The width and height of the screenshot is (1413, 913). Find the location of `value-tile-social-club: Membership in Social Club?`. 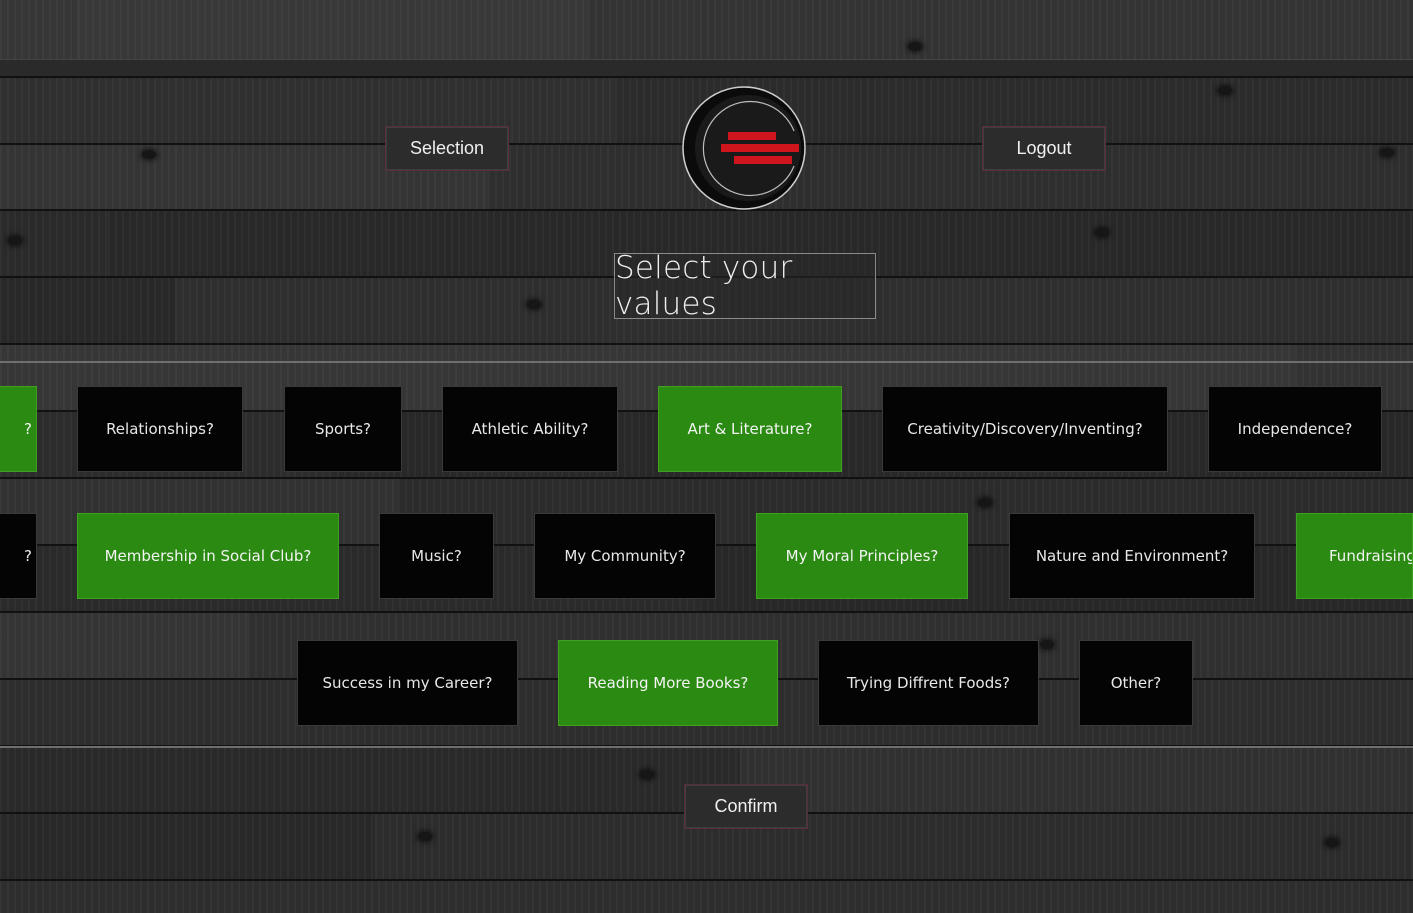

value-tile-social-club: Membership in Social Club? is located at coordinates (208, 556).